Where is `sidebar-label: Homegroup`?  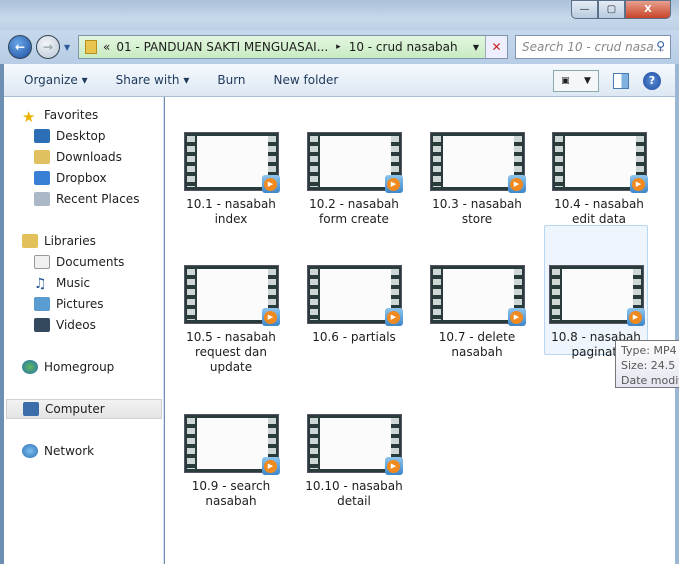 sidebar-label: Homegroup is located at coordinates (79, 367).